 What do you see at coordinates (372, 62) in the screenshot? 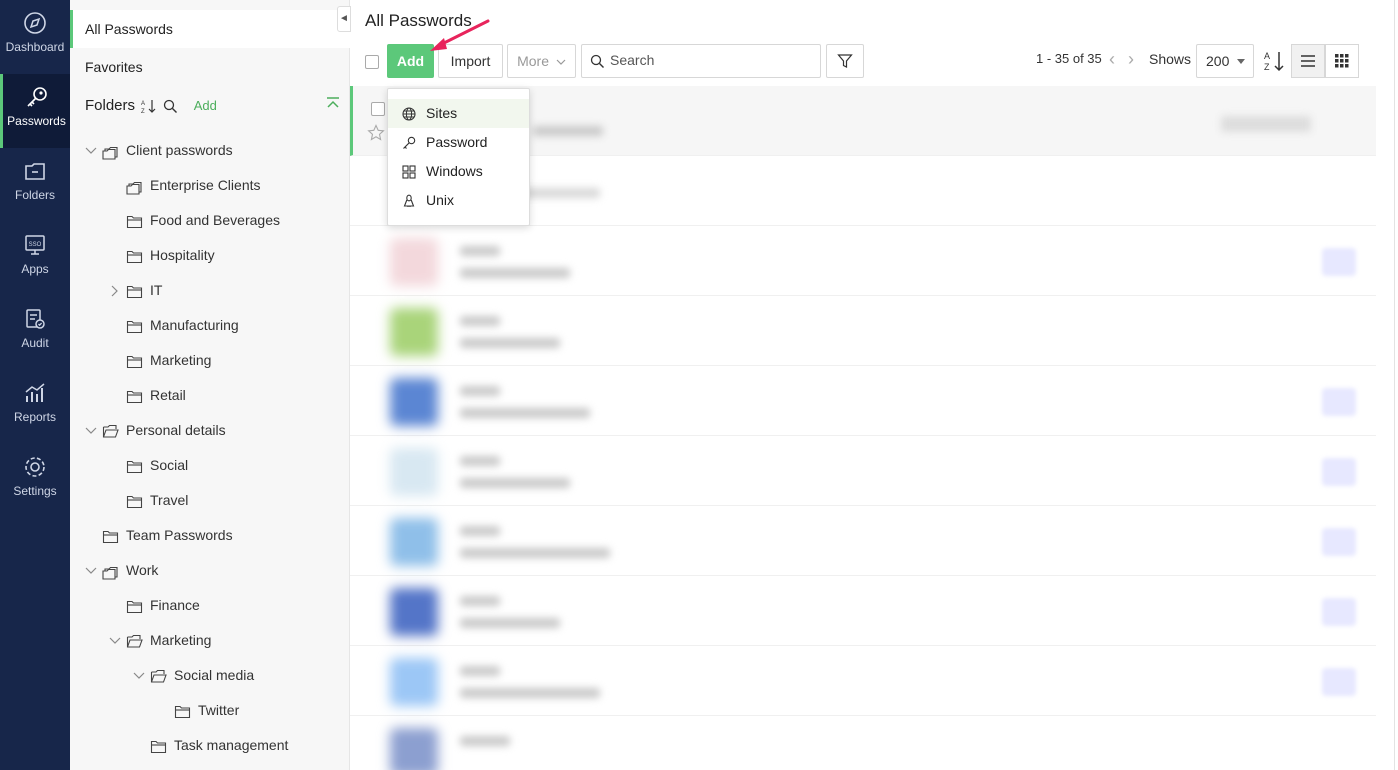
I see `select-all-checkbox` at bounding box center [372, 62].